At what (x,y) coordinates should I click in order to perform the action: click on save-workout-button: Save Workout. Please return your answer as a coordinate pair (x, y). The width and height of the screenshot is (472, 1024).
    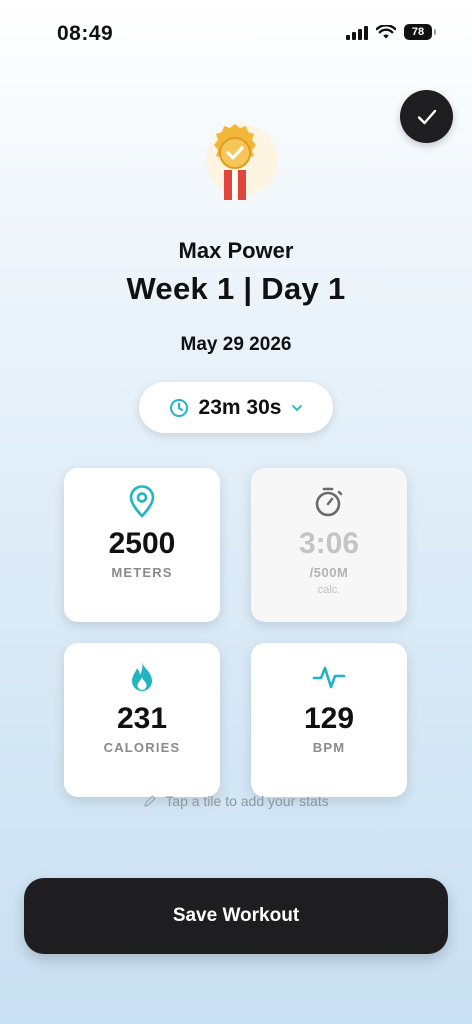
    Looking at the image, I should click on (236, 916).